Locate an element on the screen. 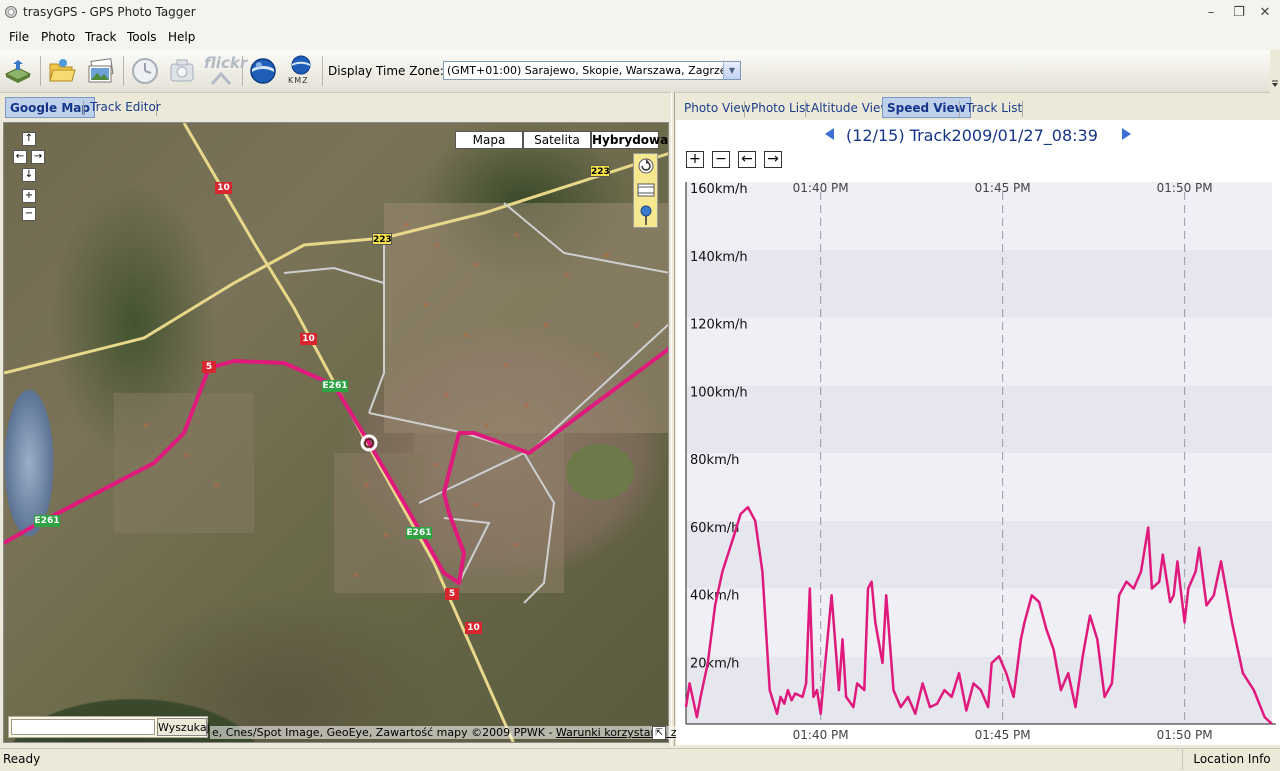 This screenshot has height=771, width=1280. y-tick-label: 120km/h is located at coordinates (719, 325).